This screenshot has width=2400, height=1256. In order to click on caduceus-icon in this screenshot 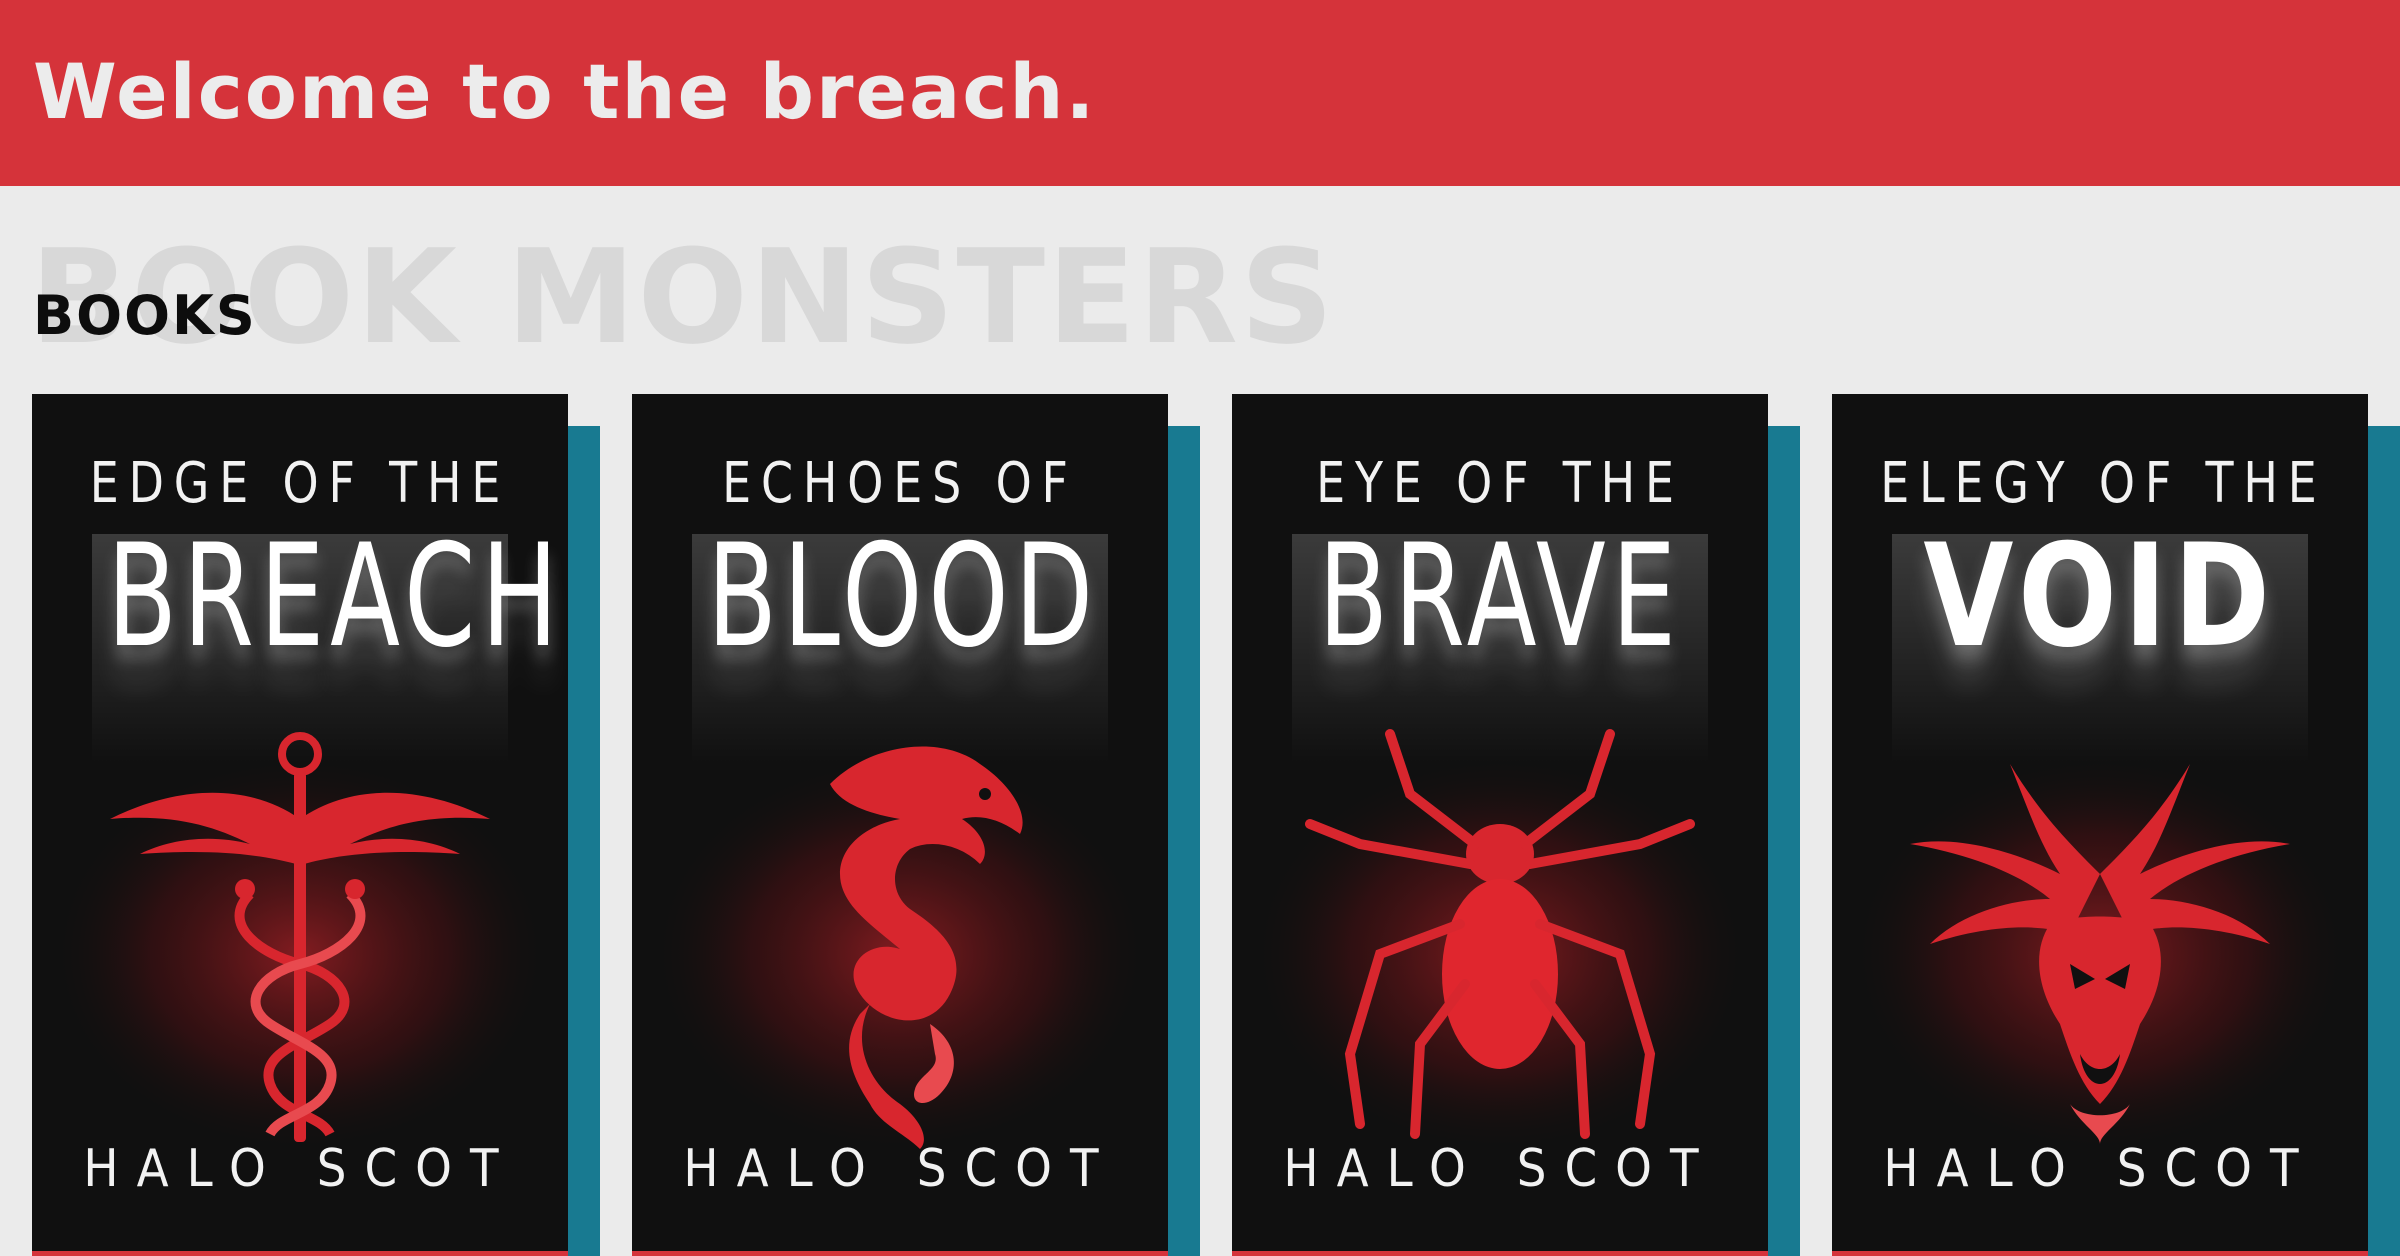, I will do `click(300, 937)`.